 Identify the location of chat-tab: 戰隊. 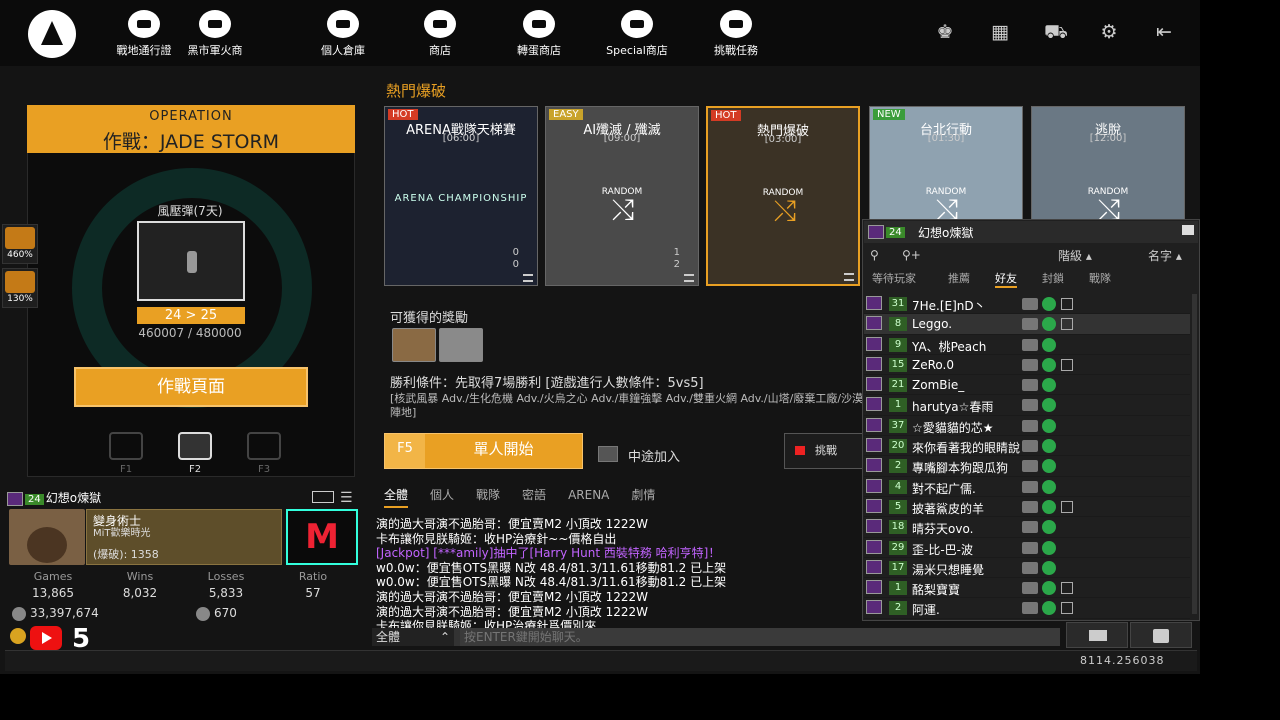
(488, 494).